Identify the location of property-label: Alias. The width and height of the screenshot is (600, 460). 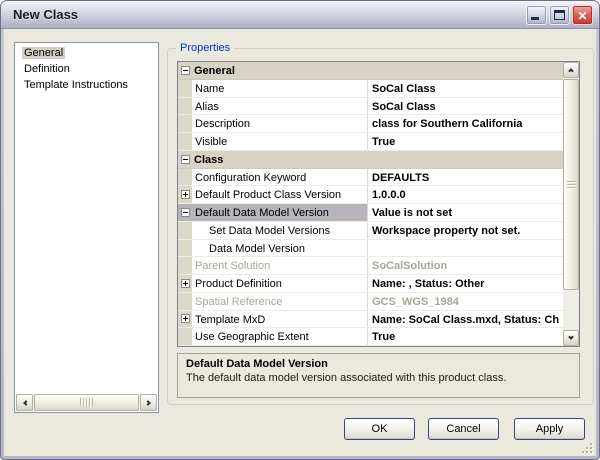
(279, 106).